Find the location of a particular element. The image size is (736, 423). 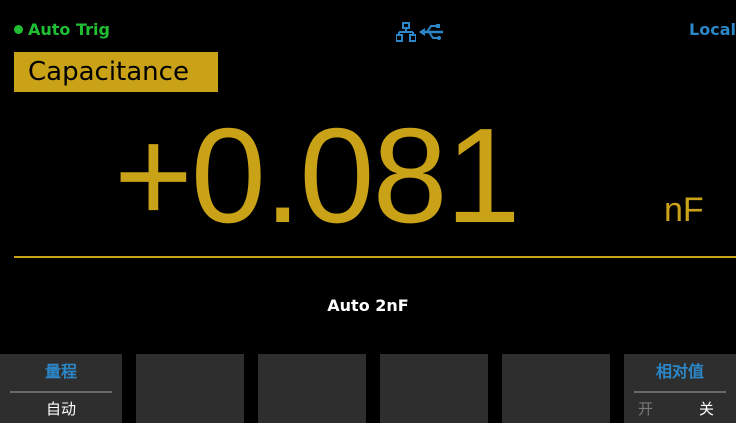

softkey-relative-off: 关 is located at coordinates (706, 409).